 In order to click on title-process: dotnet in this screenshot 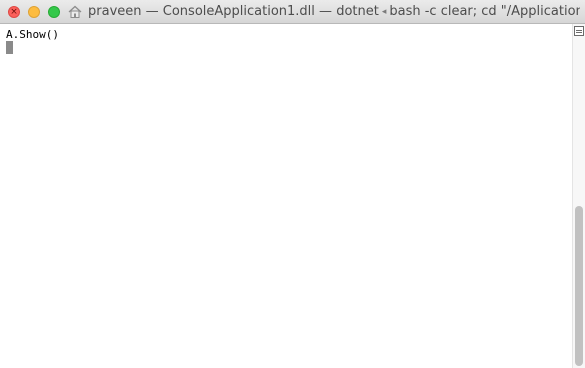, I will do `click(357, 11)`.